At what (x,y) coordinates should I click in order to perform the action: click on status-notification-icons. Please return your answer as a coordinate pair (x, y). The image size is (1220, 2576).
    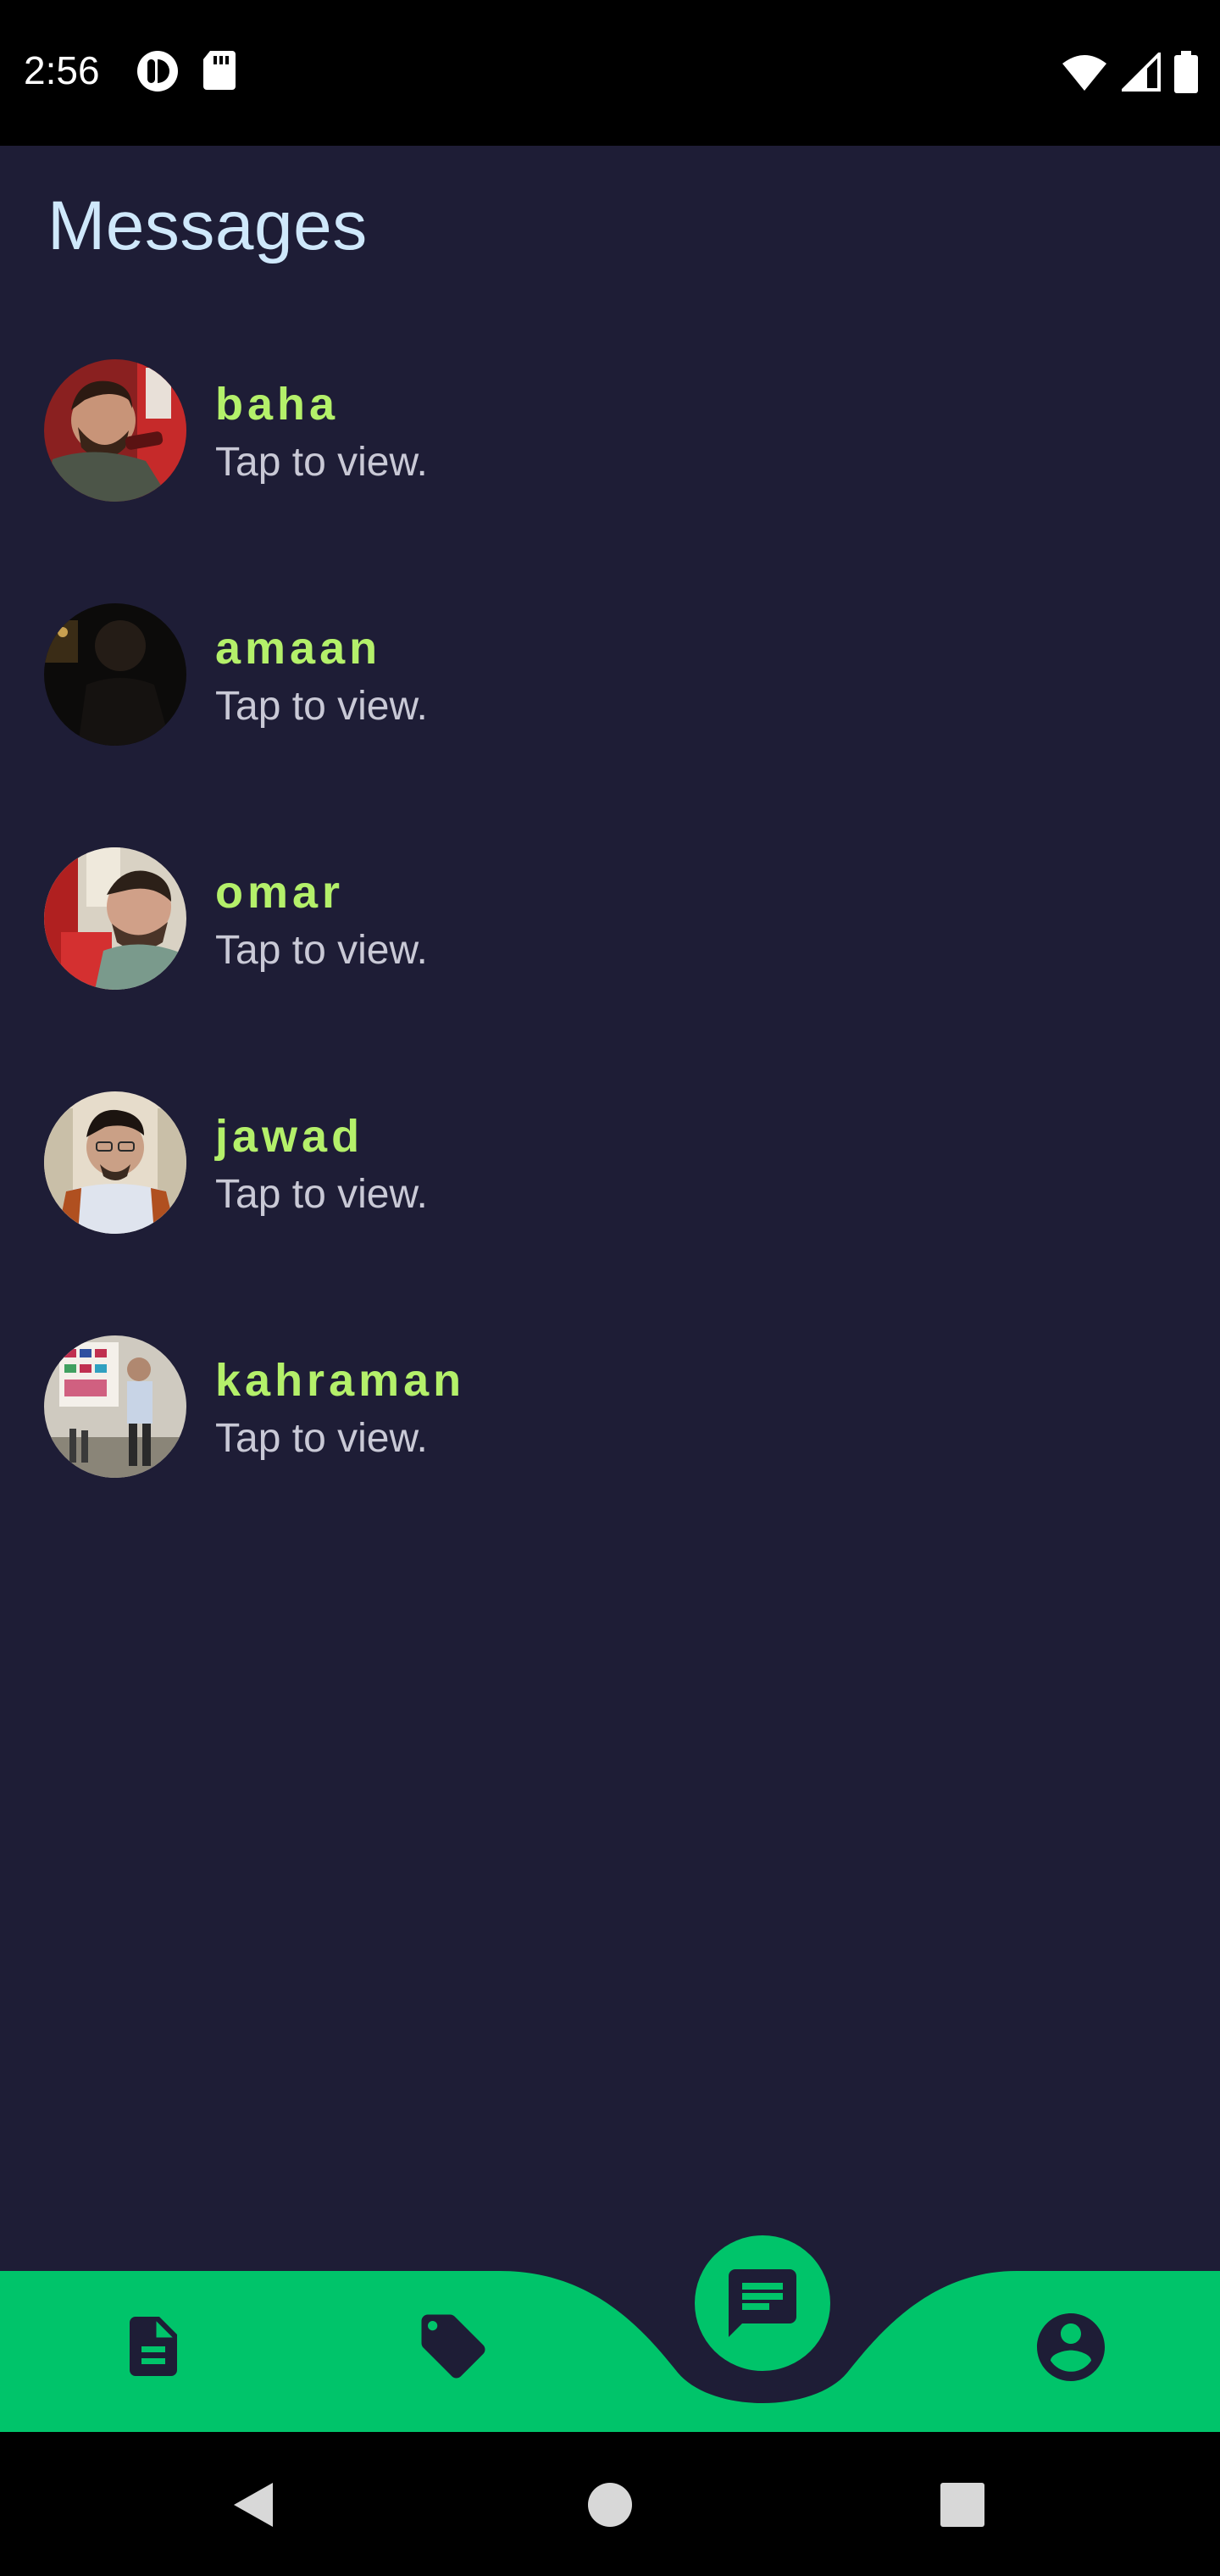
    Looking at the image, I should click on (186, 71).